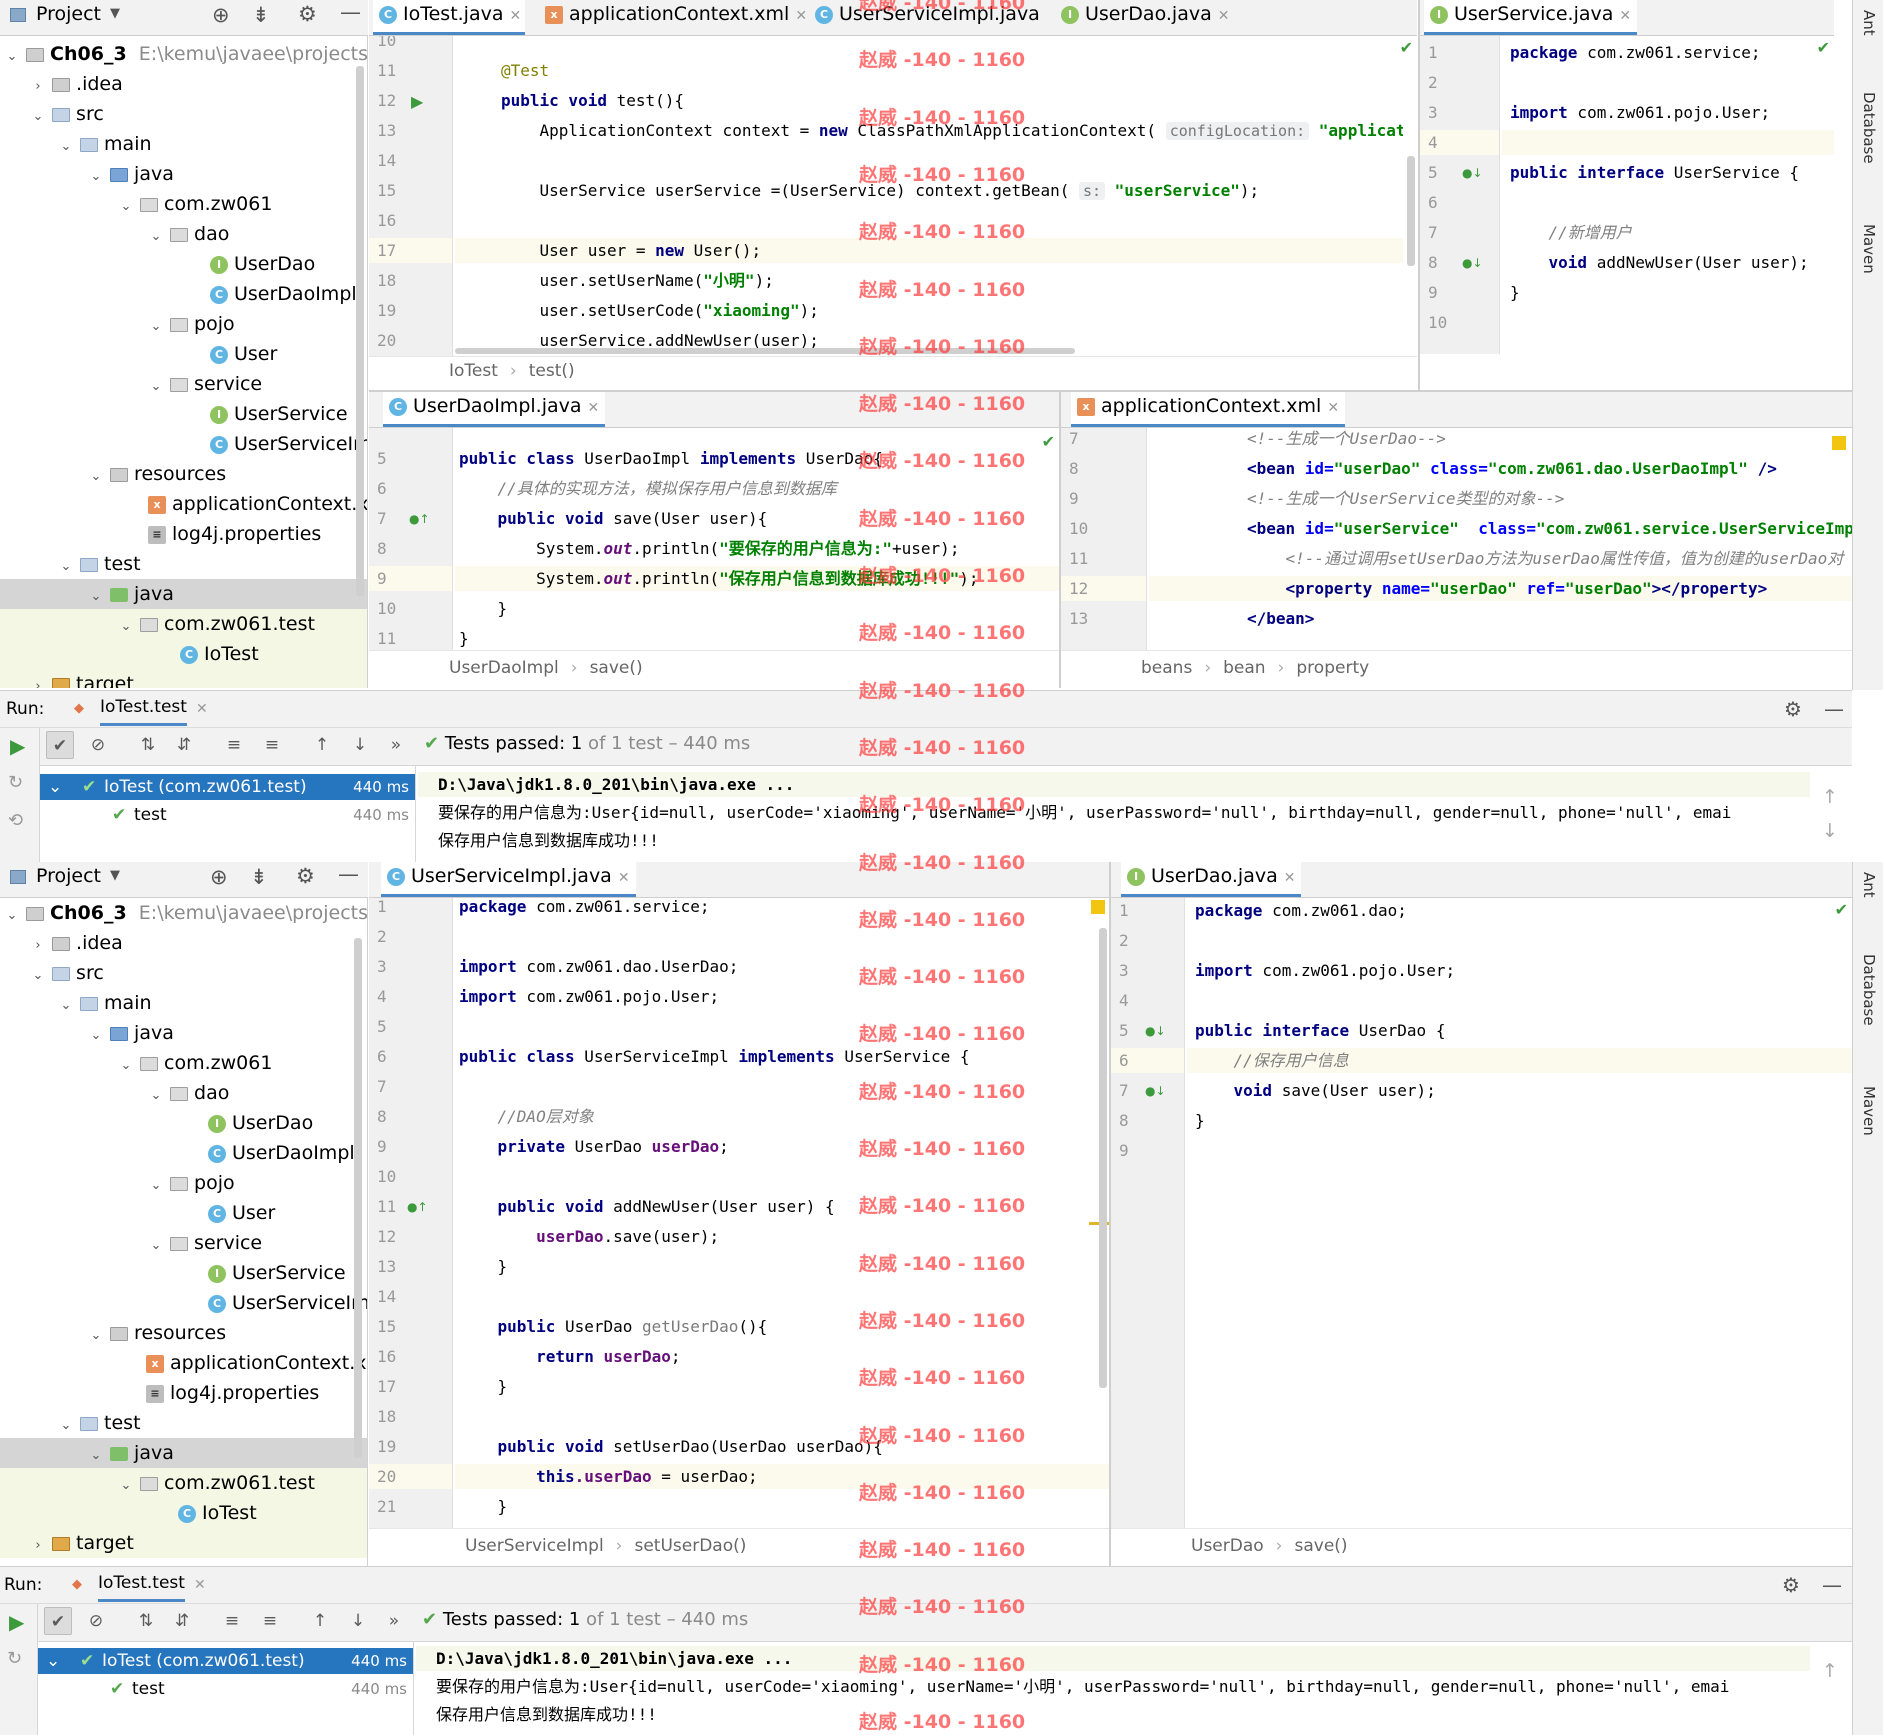  I want to click on database-tool: Database, so click(1869, 990).